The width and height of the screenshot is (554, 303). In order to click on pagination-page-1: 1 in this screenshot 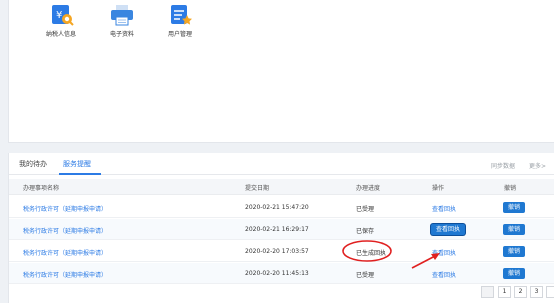, I will do `click(504, 292)`.